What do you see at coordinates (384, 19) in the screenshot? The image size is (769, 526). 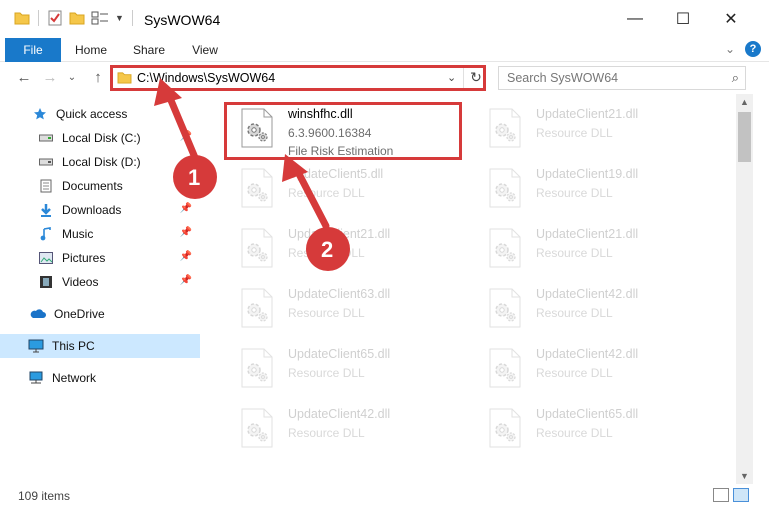 I see `title-bar: ▼ SysWOW64 — ☐ ✕` at bounding box center [384, 19].